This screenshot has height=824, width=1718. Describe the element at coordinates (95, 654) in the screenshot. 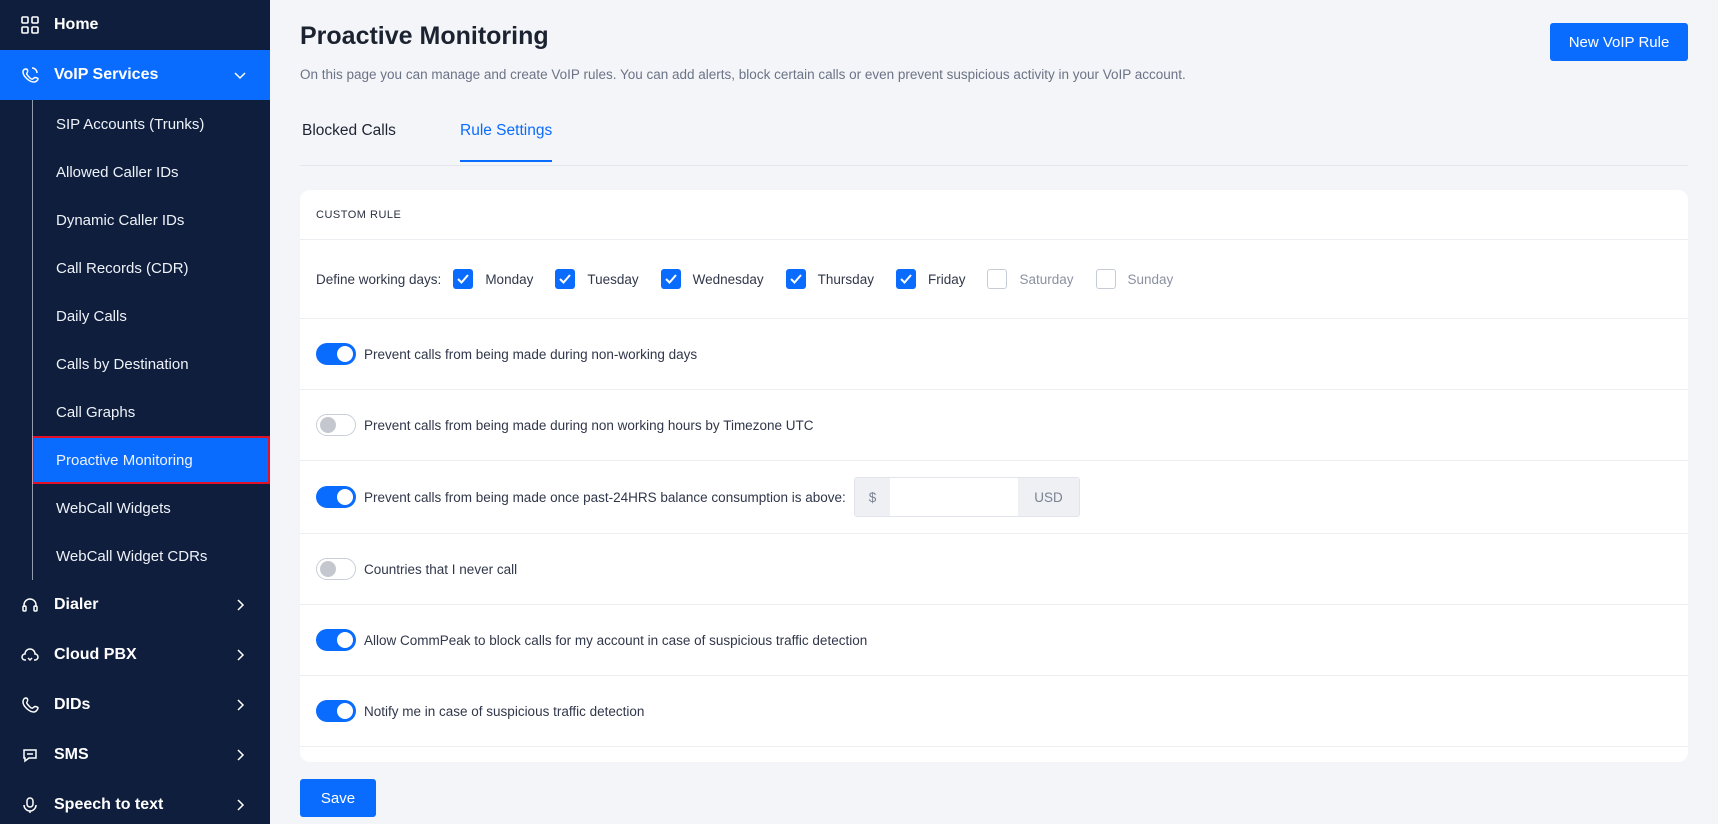

I see `sidebar-item-label: Cloud PBX` at that location.